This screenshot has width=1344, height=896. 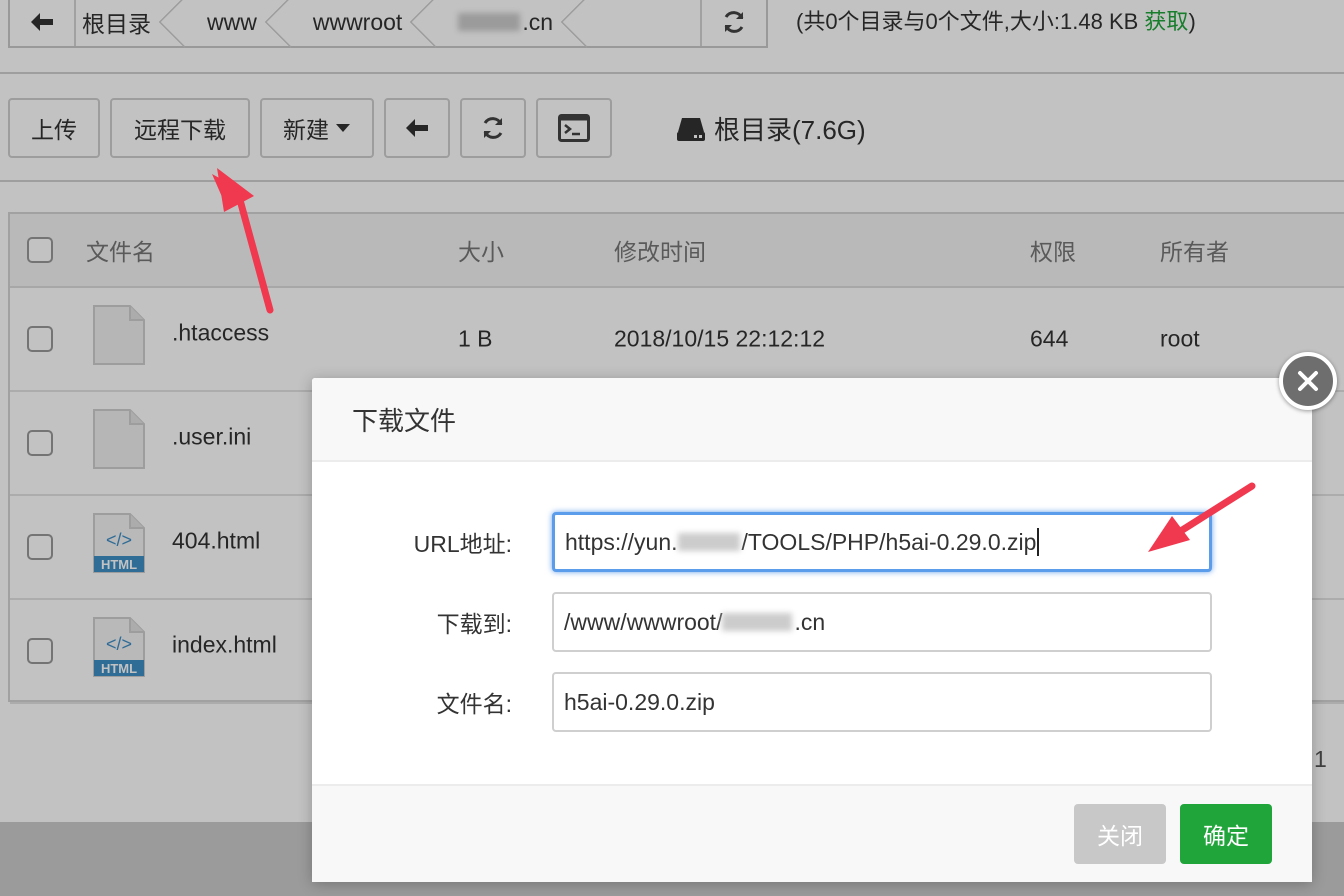 What do you see at coordinates (882, 622) in the screenshot?
I see `download-path-input: /www/wwwroot/ .cn` at bounding box center [882, 622].